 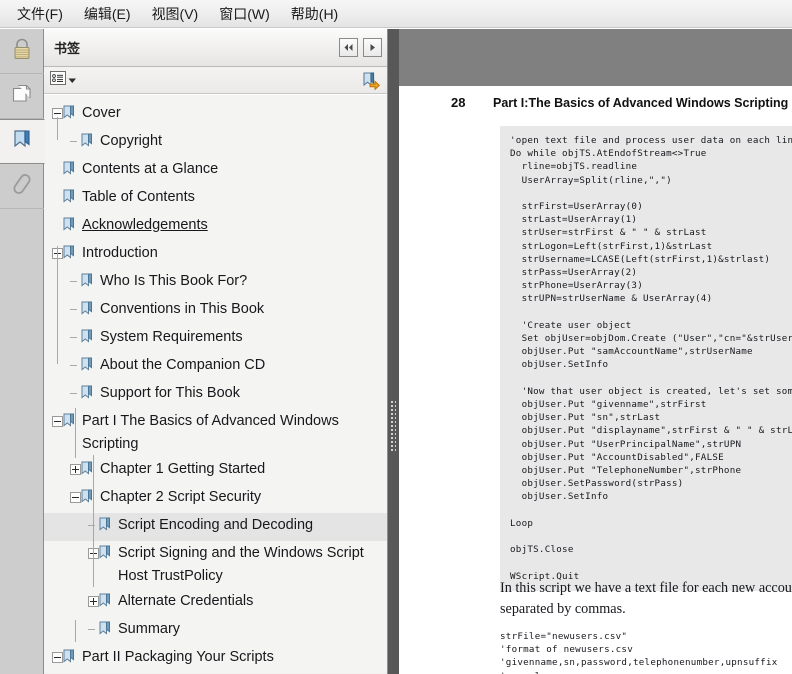 I want to click on pages-icon, so click(x=22, y=96).